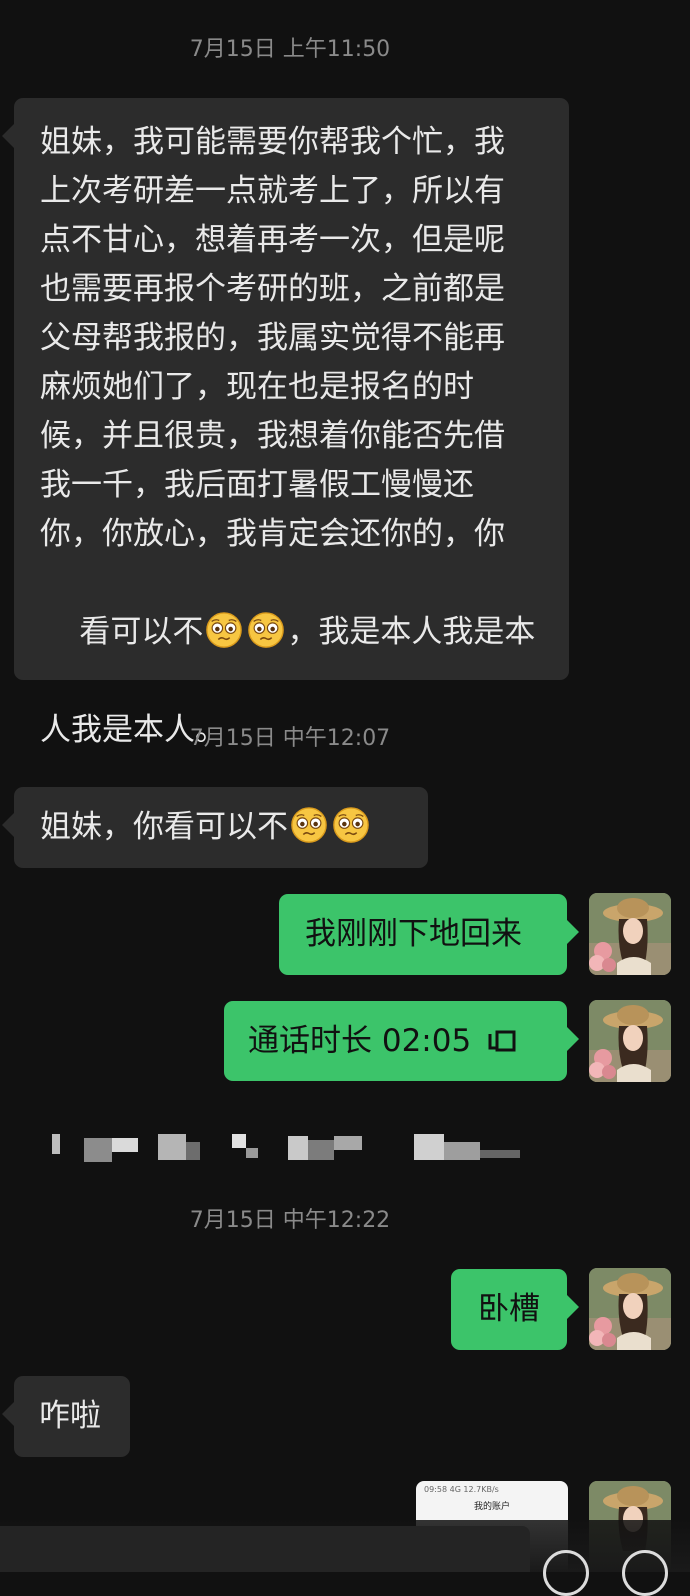 The width and height of the screenshot is (690, 1596). What do you see at coordinates (164, 827) in the screenshot?
I see `message-text: 姐妹，你看可以不` at bounding box center [164, 827].